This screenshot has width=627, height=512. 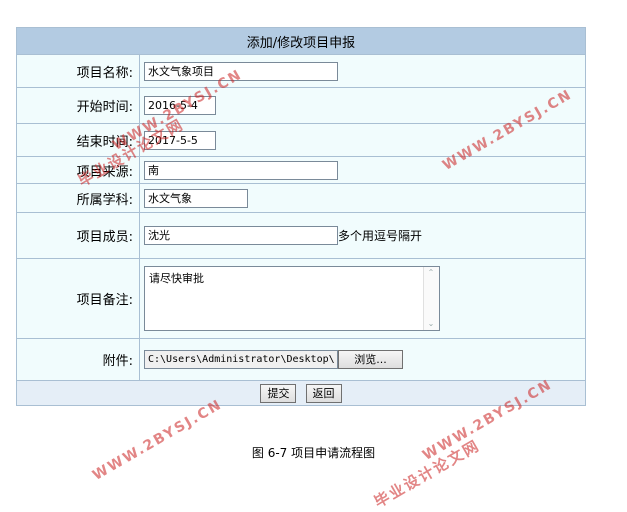 I want to click on scroll-up-icon: ⌃, so click(x=431, y=273).